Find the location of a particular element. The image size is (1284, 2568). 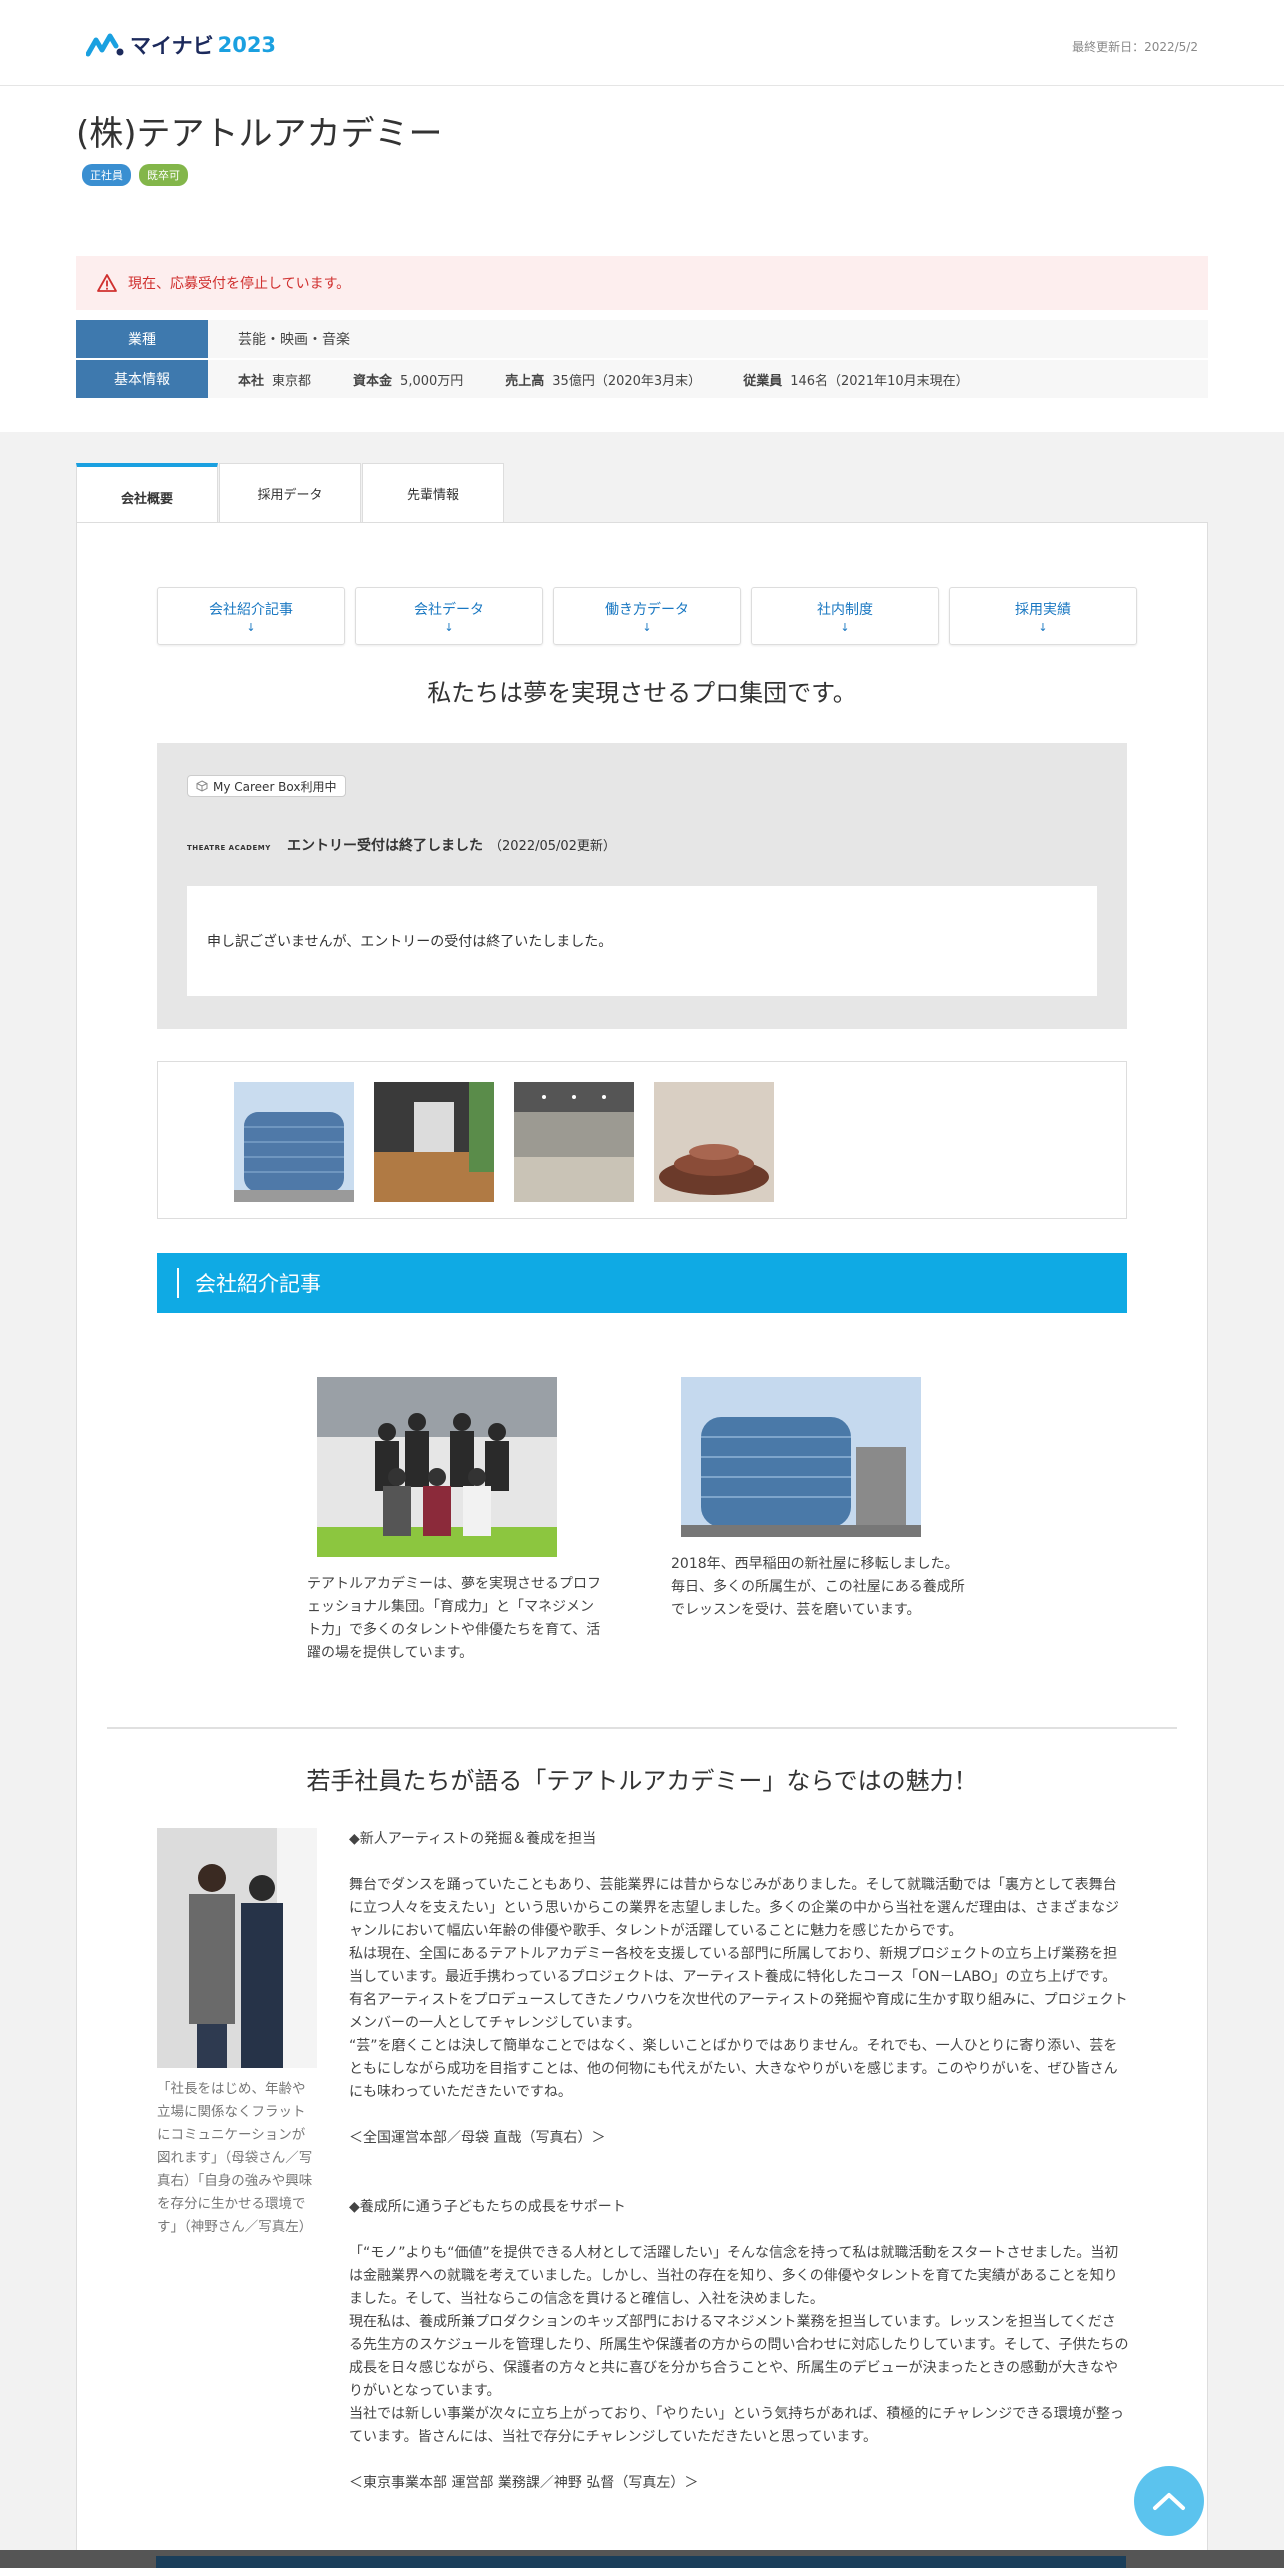

mynavi-logo-icon is located at coordinates (105, 45).